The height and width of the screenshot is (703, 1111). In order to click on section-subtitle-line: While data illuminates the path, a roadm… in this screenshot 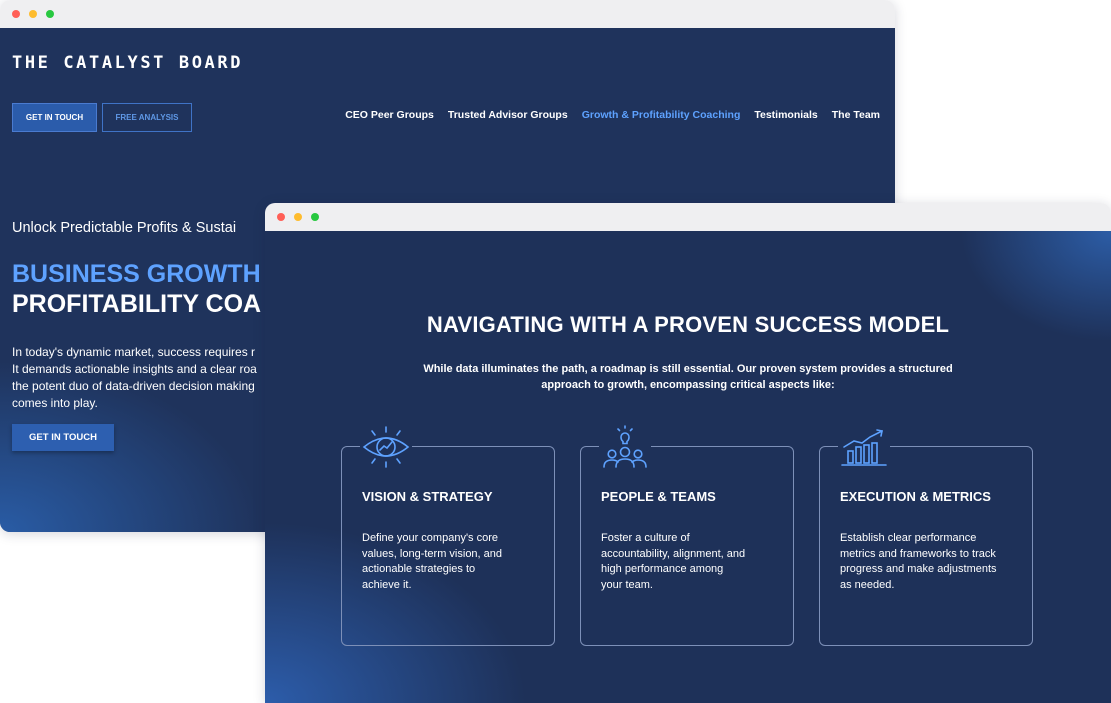, I will do `click(688, 369)`.